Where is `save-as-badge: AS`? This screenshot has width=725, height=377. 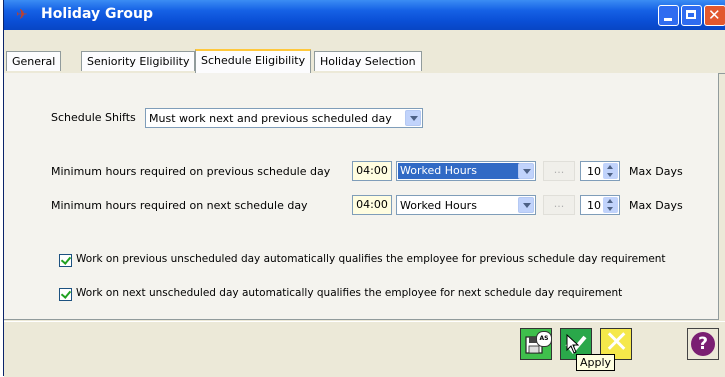 save-as-badge: AS is located at coordinates (544, 339).